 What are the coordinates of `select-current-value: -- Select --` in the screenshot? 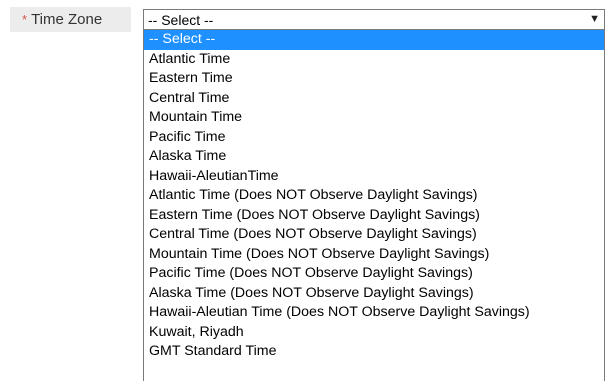 It's located at (181, 19).